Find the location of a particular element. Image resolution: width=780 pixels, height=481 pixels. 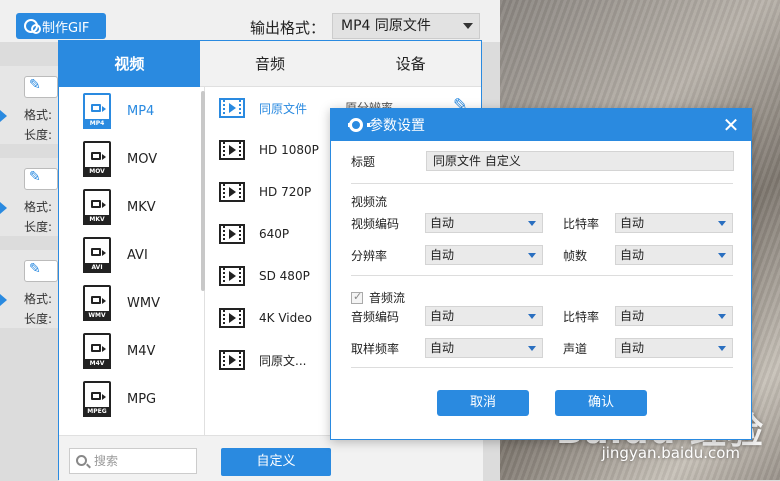

format-item-mpg: MPEG MPG is located at coordinates (131, 399).